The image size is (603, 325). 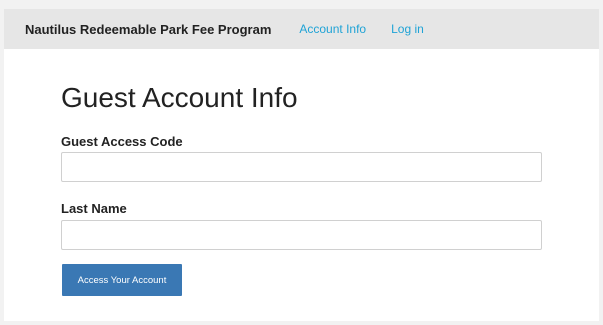 What do you see at coordinates (148, 29) in the screenshot?
I see `brand-title: Nautilus Redeemable Park Fee Program` at bounding box center [148, 29].